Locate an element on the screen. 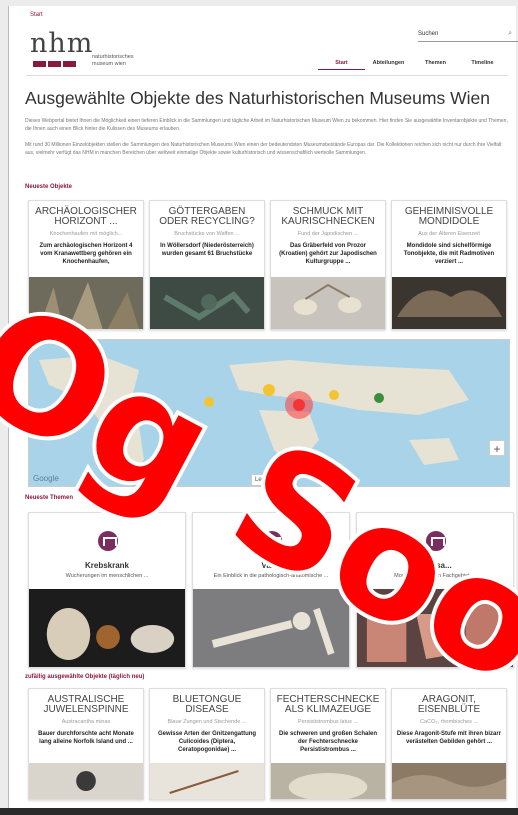  topic-title: Varia is located at coordinates (271, 565).